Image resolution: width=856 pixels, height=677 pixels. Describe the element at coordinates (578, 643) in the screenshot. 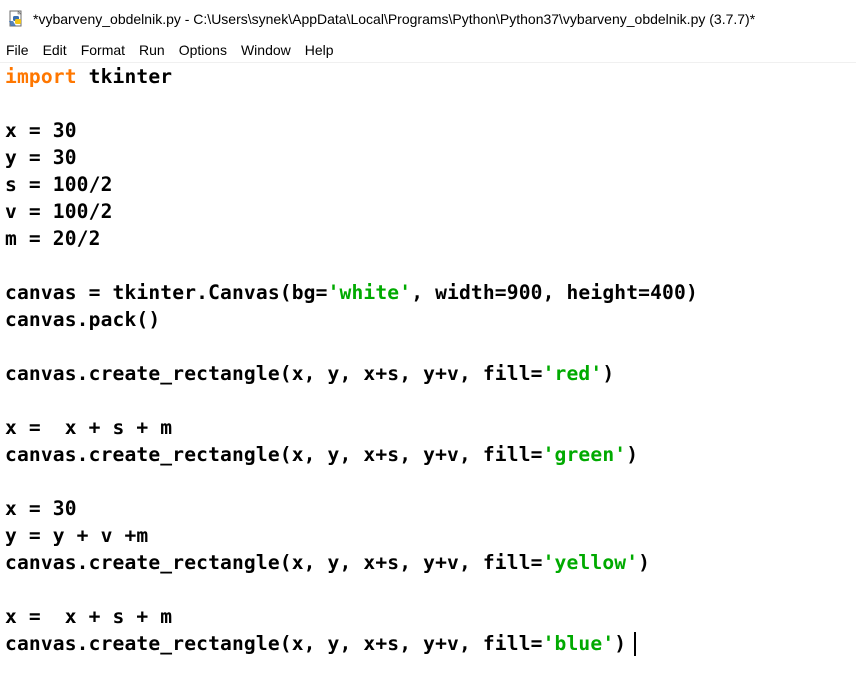

I see `string-token: 'blue'` at that location.